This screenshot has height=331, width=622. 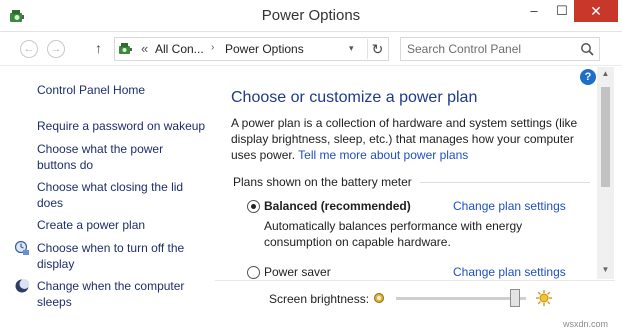 What do you see at coordinates (253, 206) in the screenshot?
I see `balanced-radio` at bounding box center [253, 206].